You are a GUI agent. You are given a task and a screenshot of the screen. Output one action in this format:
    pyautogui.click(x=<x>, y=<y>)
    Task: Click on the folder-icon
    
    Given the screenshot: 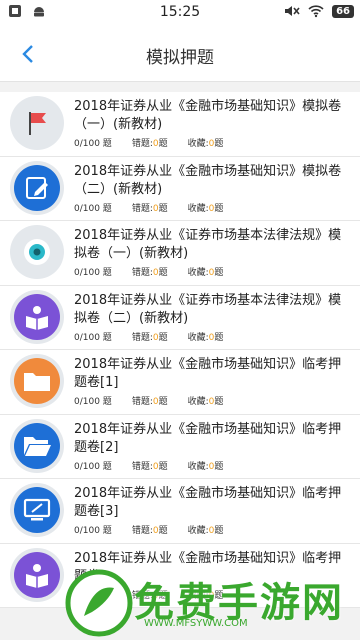 What is the action you would take?
    pyautogui.click(x=37, y=381)
    